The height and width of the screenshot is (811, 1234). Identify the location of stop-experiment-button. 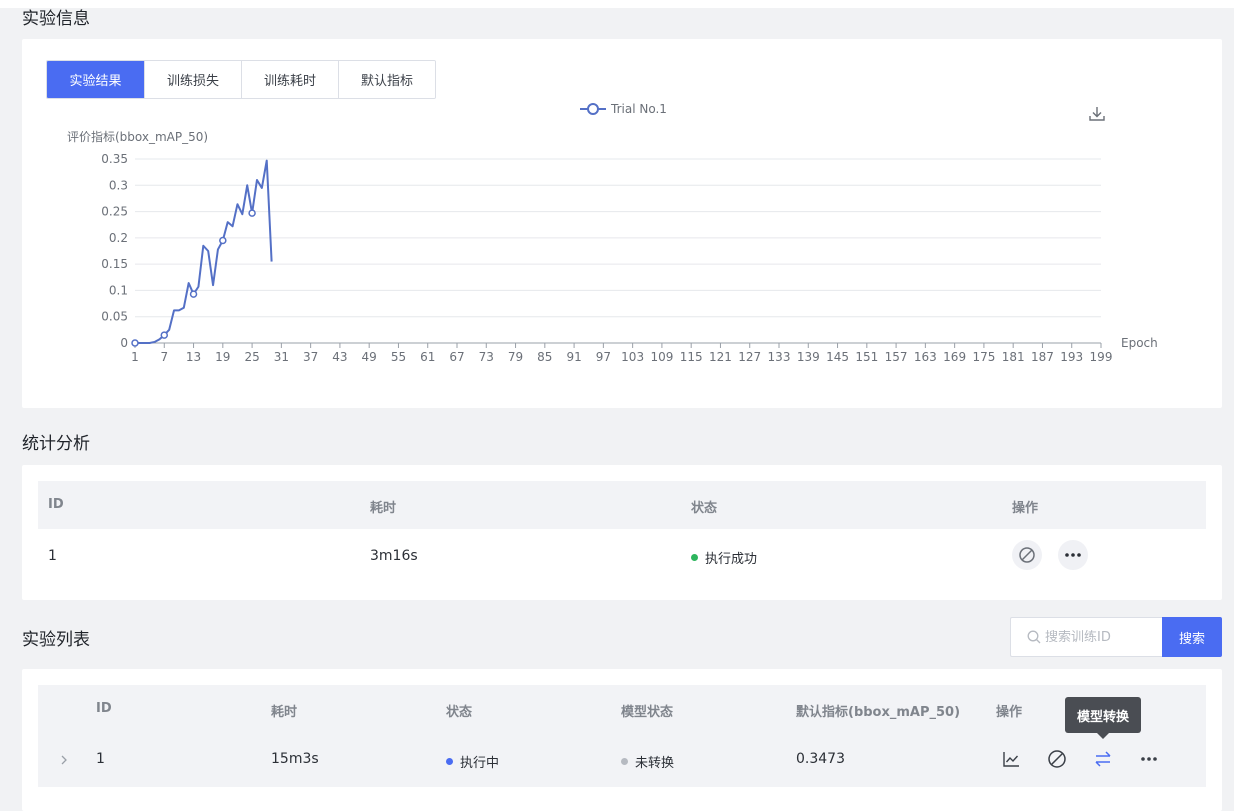
(1057, 759).